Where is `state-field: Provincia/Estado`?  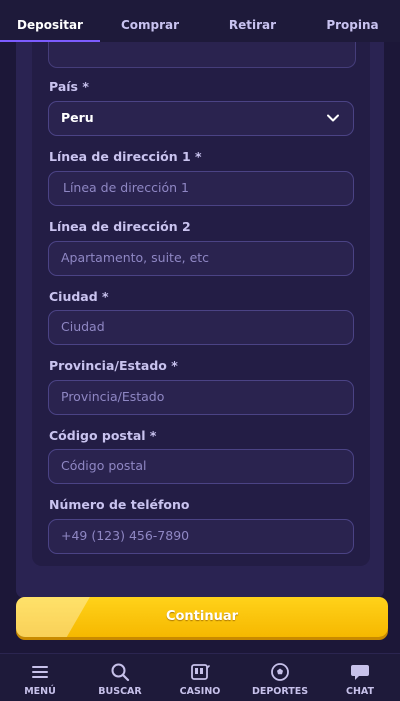 state-field: Provincia/Estado is located at coordinates (201, 397).